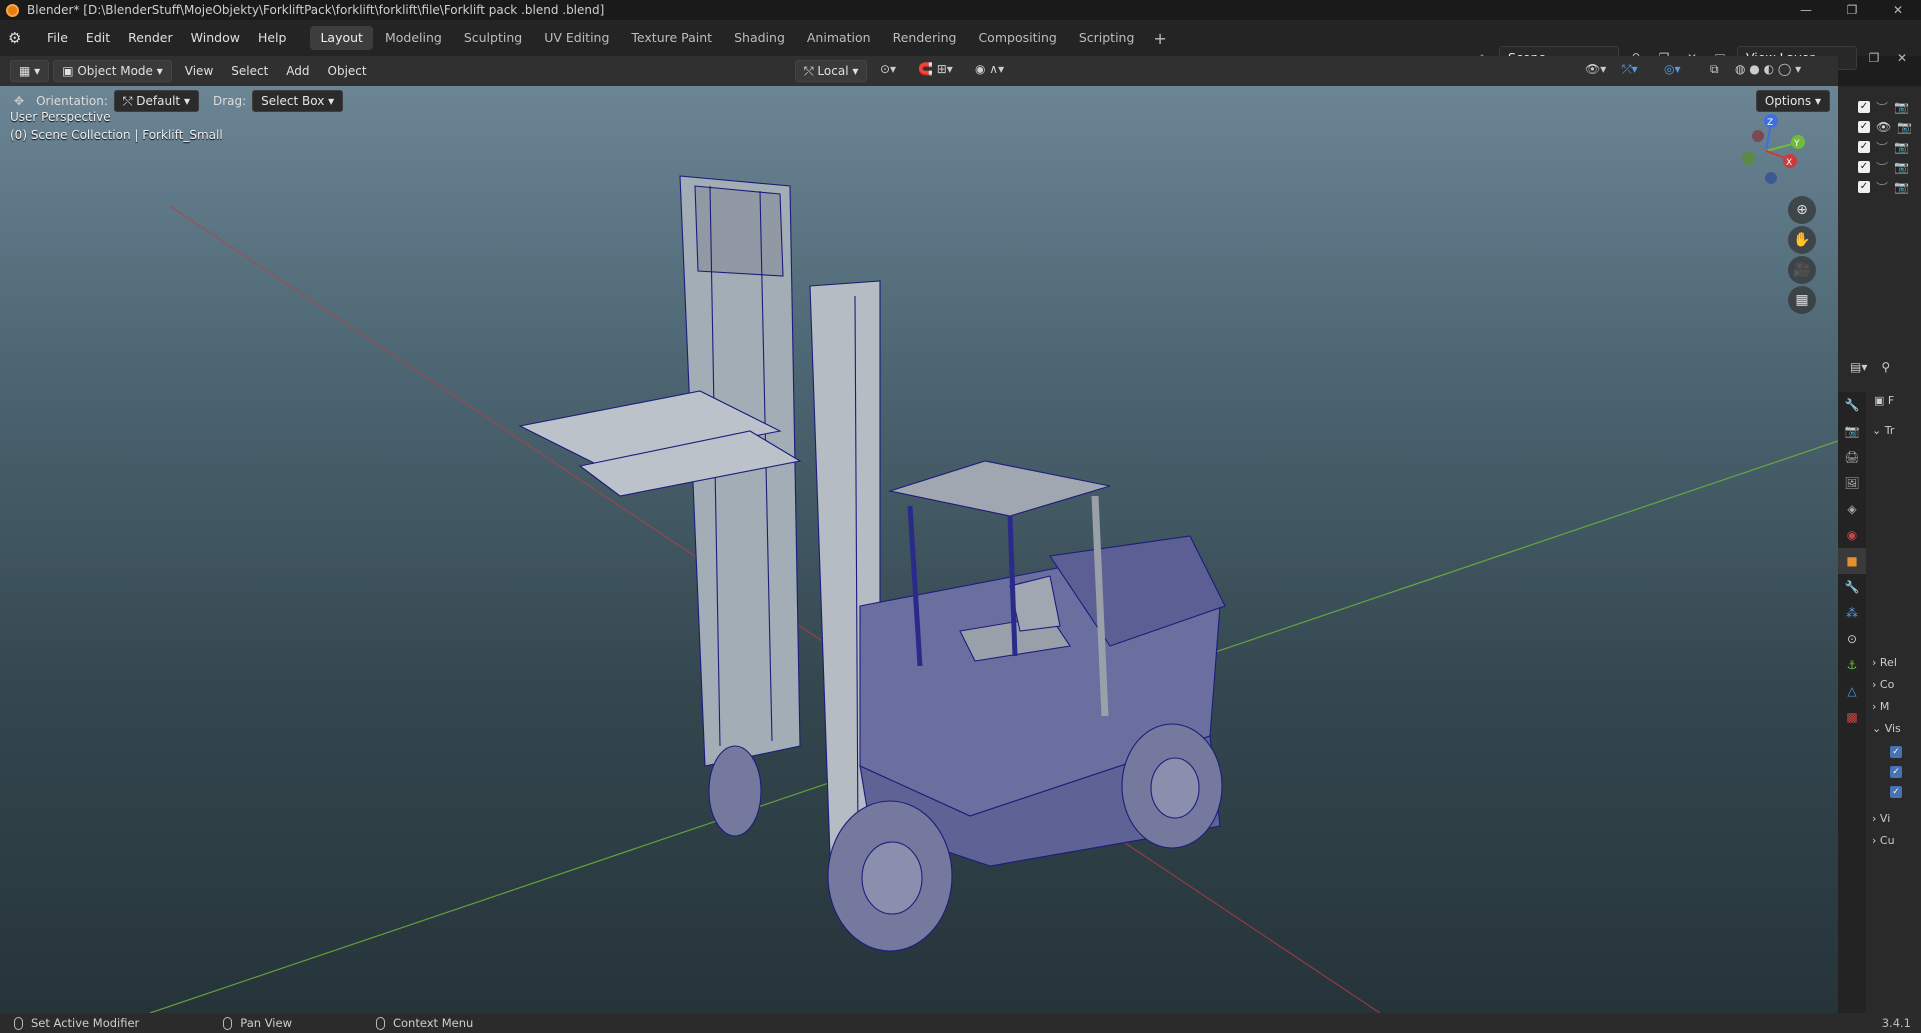 Image resolution: width=1921 pixels, height=1033 pixels. What do you see at coordinates (1874, 58) in the screenshot?
I see `new-view-layer-icon: ❐` at bounding box center [1874, 58].